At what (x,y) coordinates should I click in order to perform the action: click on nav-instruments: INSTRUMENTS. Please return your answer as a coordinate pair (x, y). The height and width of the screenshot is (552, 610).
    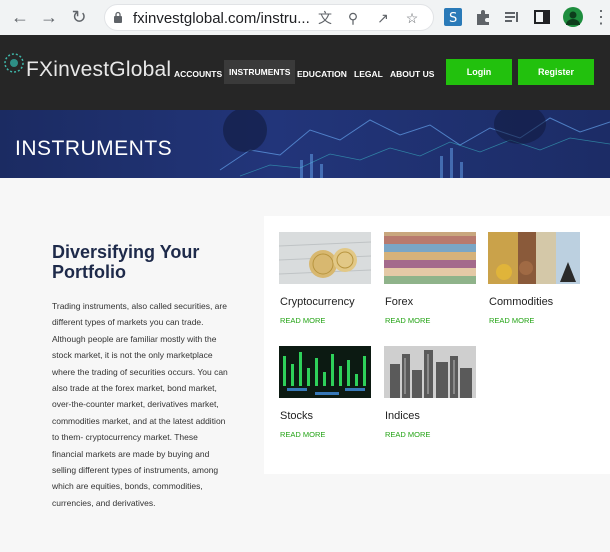
    Looking at the image, I should click on (260, 72).